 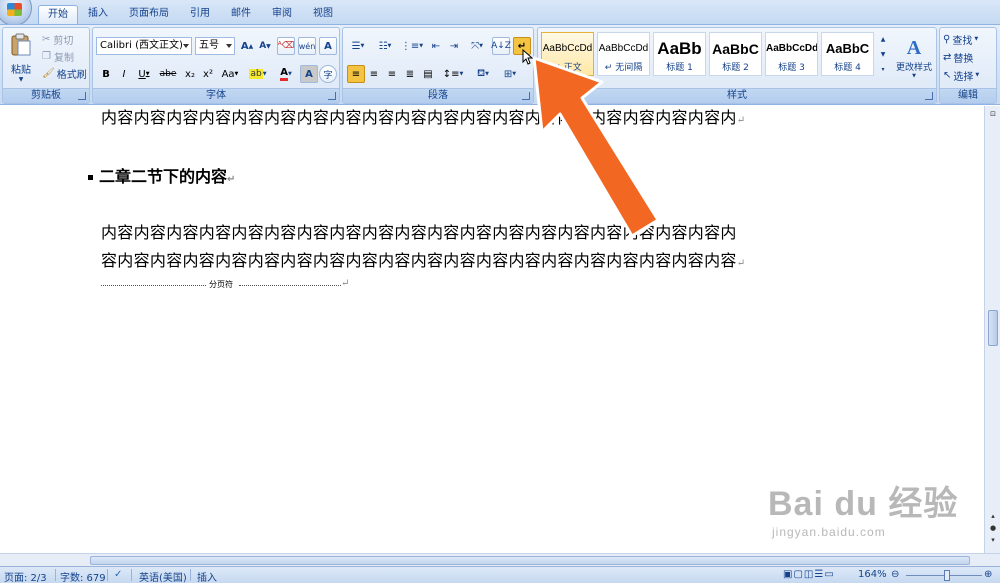 What do you see at coordinates (190, 74) in the screenshot?
I see `subscript-button: x₂` at bounding box center [190, 74].